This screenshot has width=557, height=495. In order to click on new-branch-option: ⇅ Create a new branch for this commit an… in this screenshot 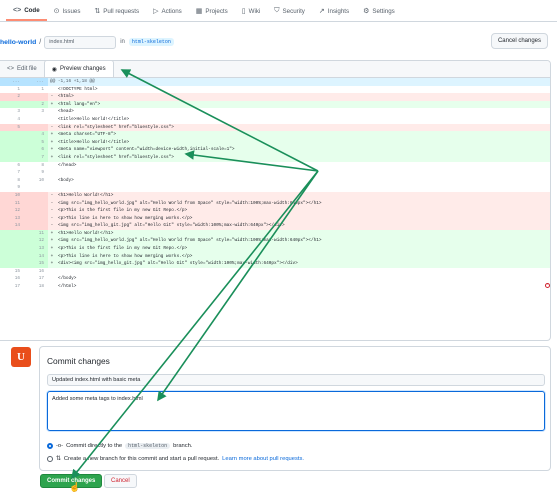, I will do `click(175, 459)`.